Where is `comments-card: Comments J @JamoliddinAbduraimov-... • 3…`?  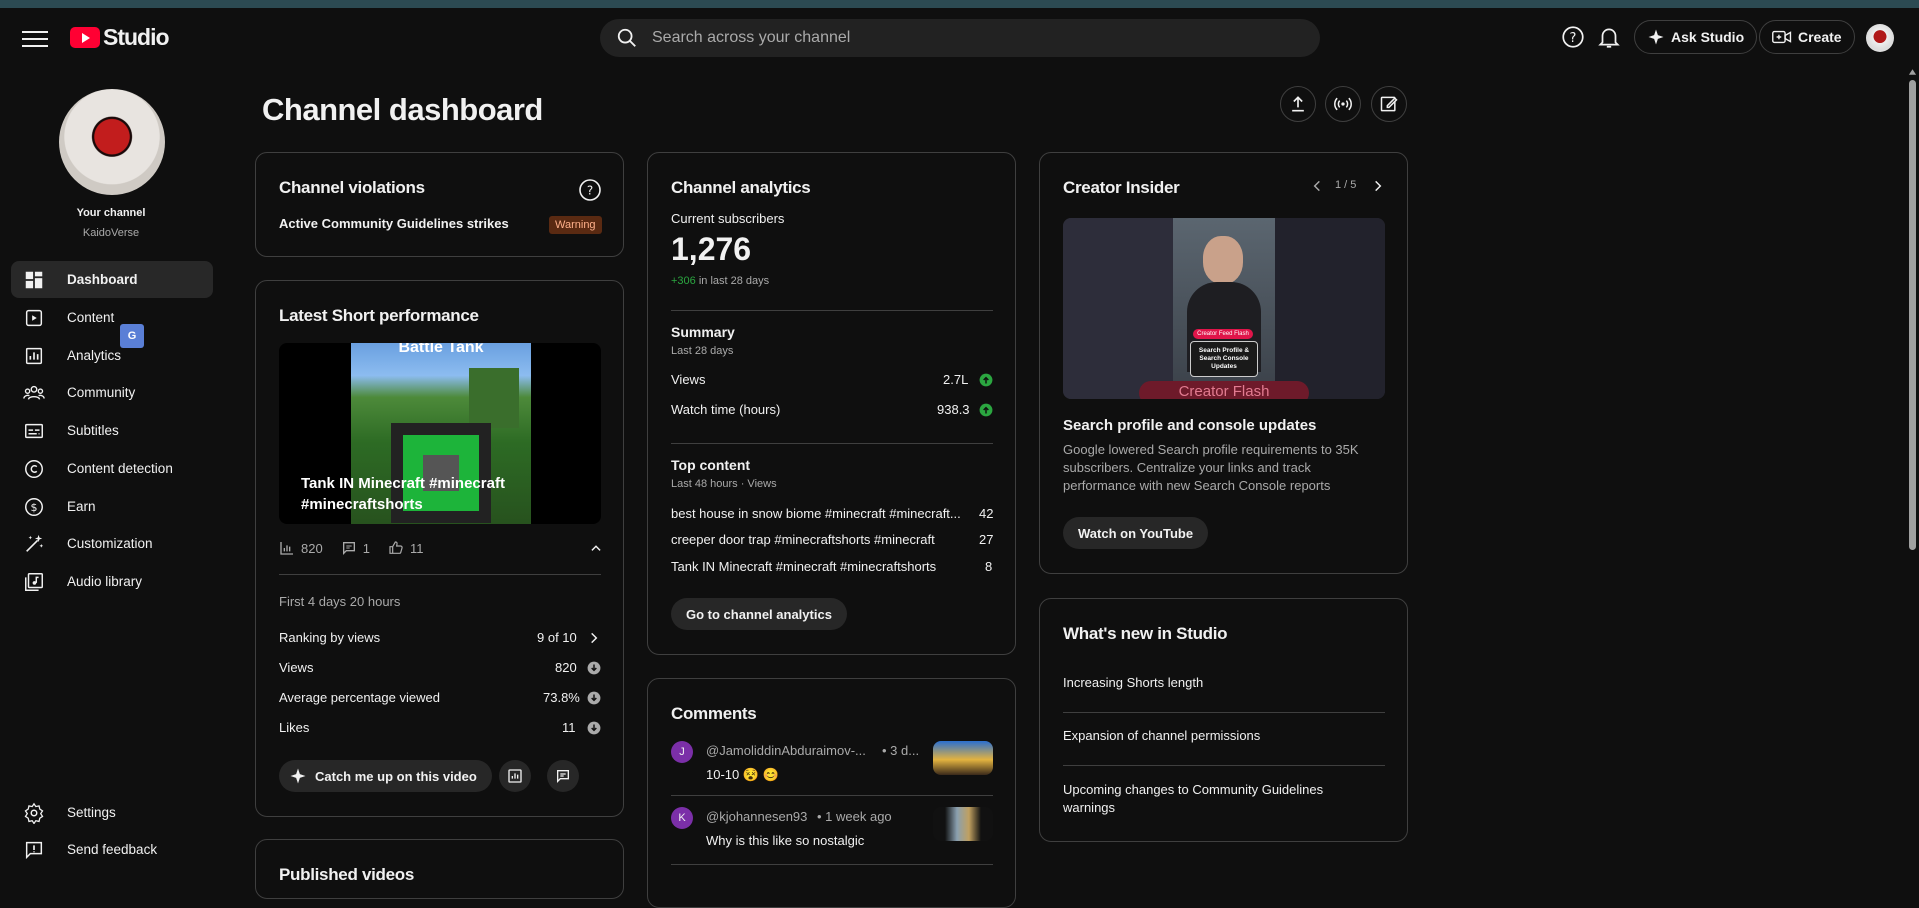 comments-card: Comments J @JamoliddinAbduraimov-... • 3… is located at coordinates (831, 793).